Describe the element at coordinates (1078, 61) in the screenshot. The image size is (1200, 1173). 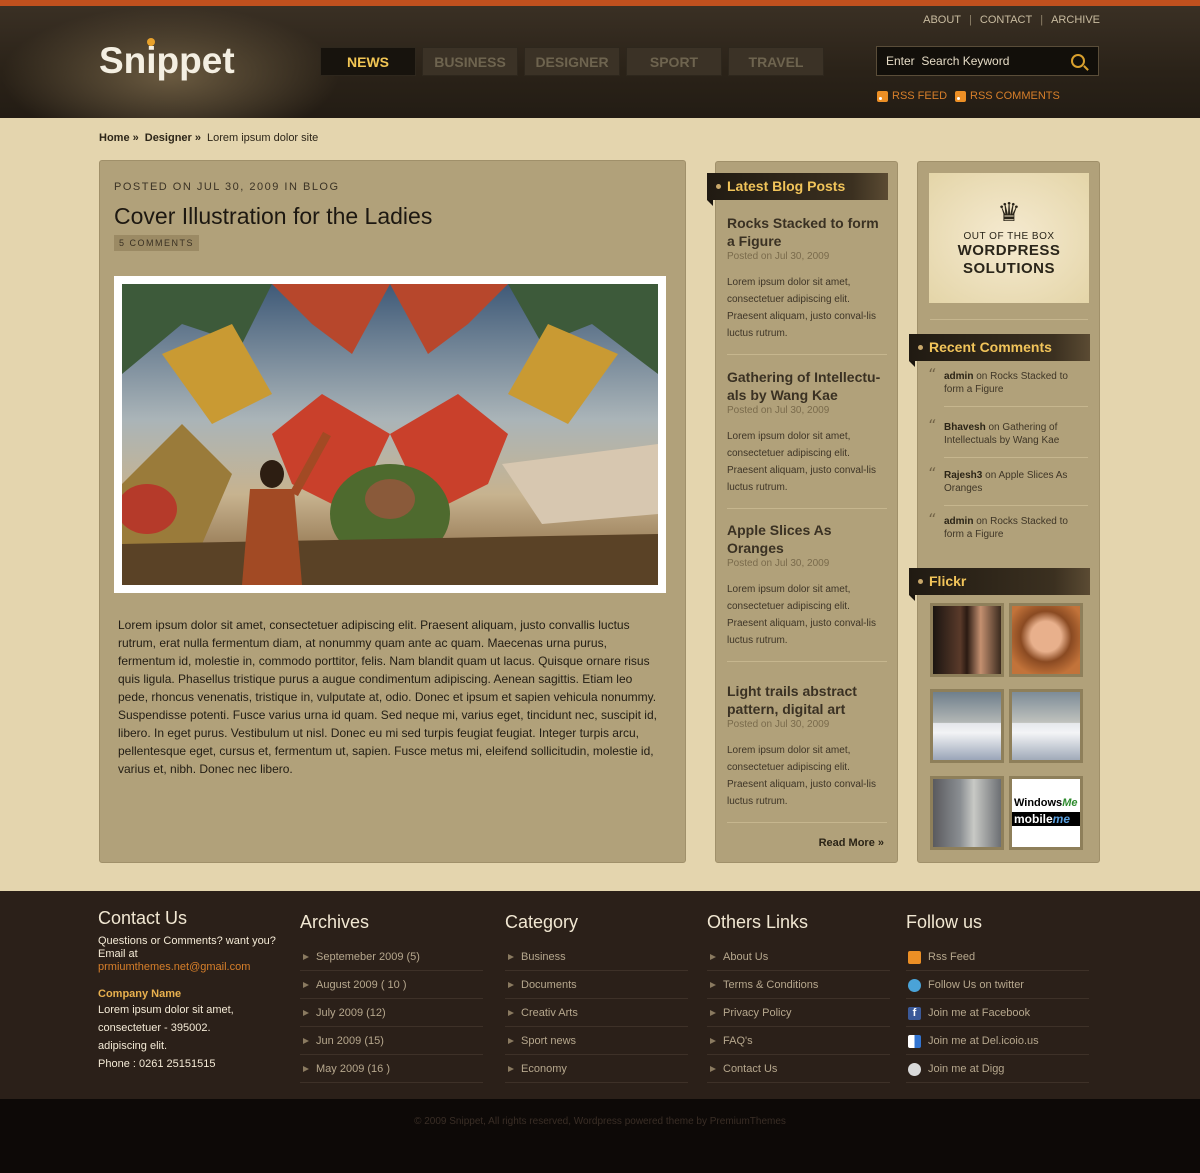
I see `search-icon` at that location.